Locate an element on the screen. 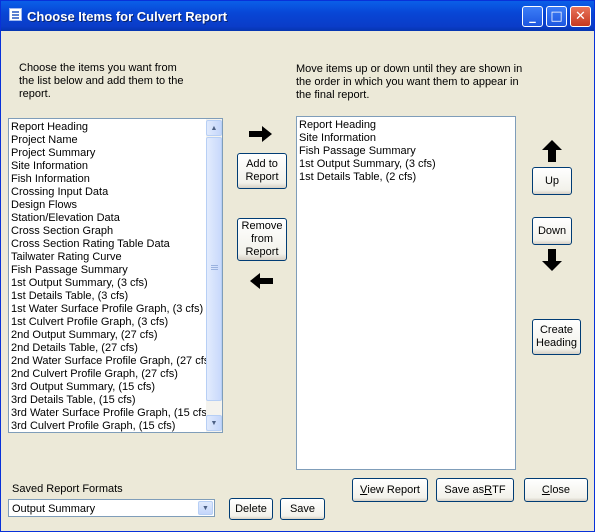 The height and width of the screenshot is (532, 595). list-item: 3rd Output Summary, (15 cfs) is located at coordinates (107, 387).